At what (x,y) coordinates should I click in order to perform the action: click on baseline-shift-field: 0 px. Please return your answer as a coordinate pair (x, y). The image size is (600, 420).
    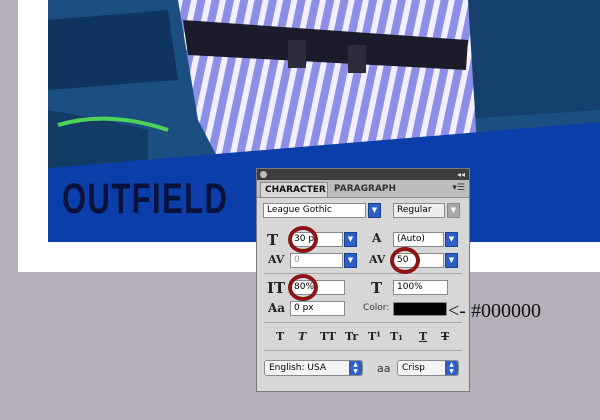
    Looking at the image, I should click on (317, 308).